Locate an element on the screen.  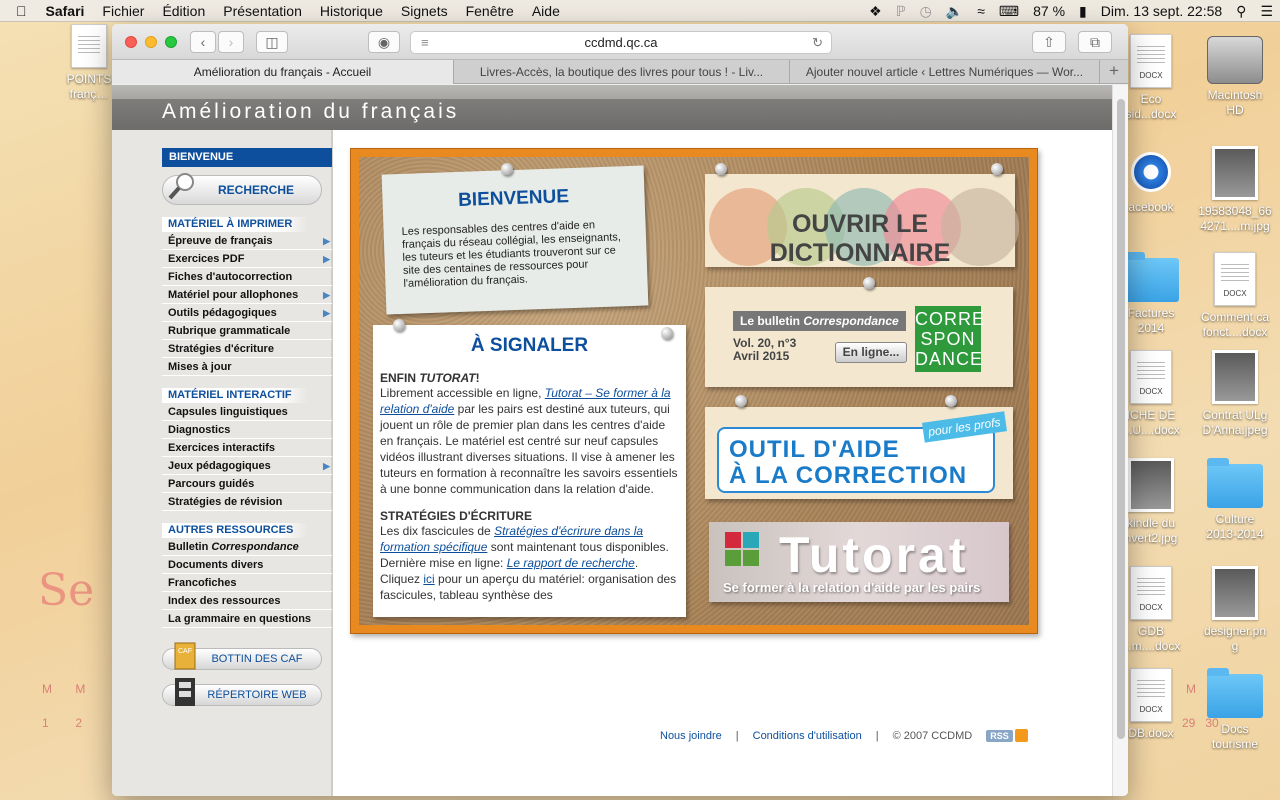
share-button: ⇧ is located at coordinates (1049, 42).